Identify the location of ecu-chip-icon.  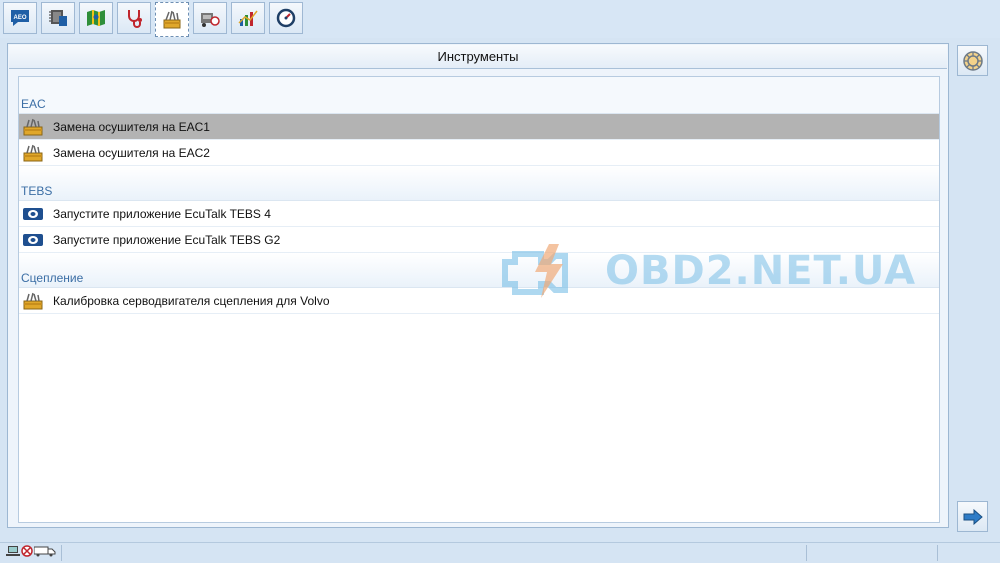
(58, 18).